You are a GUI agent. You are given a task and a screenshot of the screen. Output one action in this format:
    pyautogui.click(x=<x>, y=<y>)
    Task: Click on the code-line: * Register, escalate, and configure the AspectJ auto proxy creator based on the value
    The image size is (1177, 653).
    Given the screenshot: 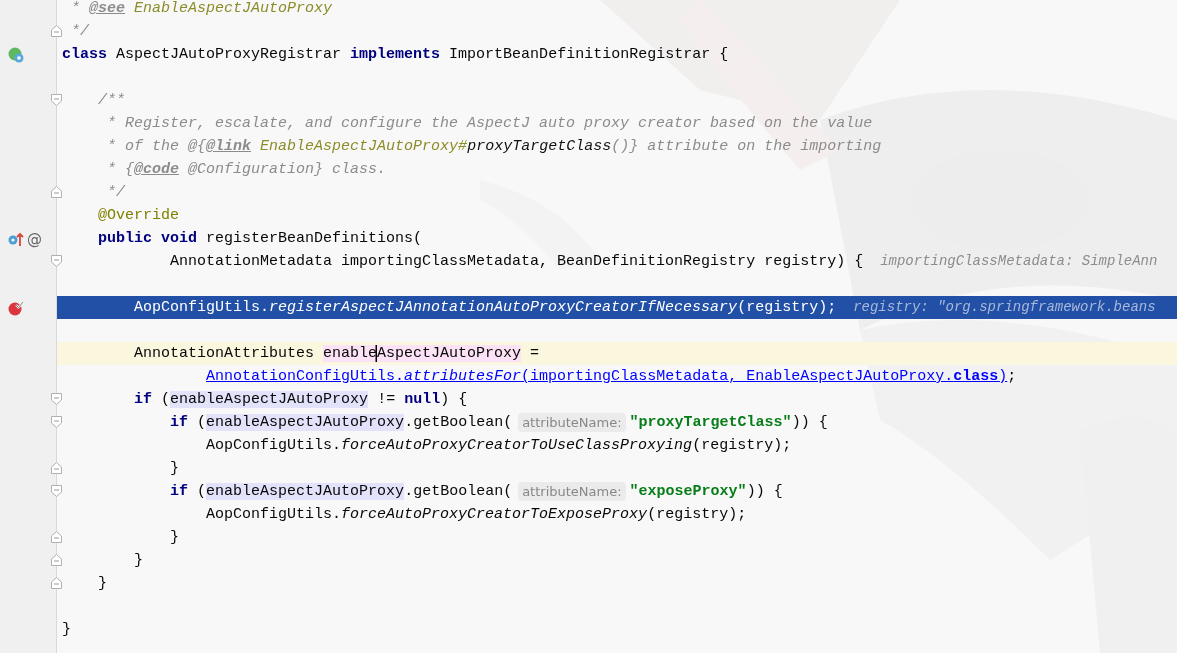 What is the action you would take?
    pyautogui.click(x=489, y=124)
    